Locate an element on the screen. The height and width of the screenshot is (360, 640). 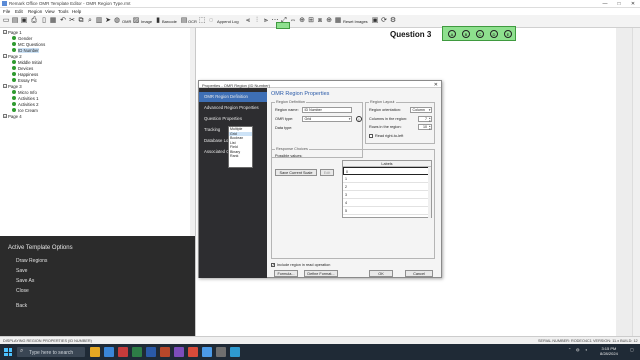
tray-chevron-icon: ⌃ is located at coordinates (569, 349).